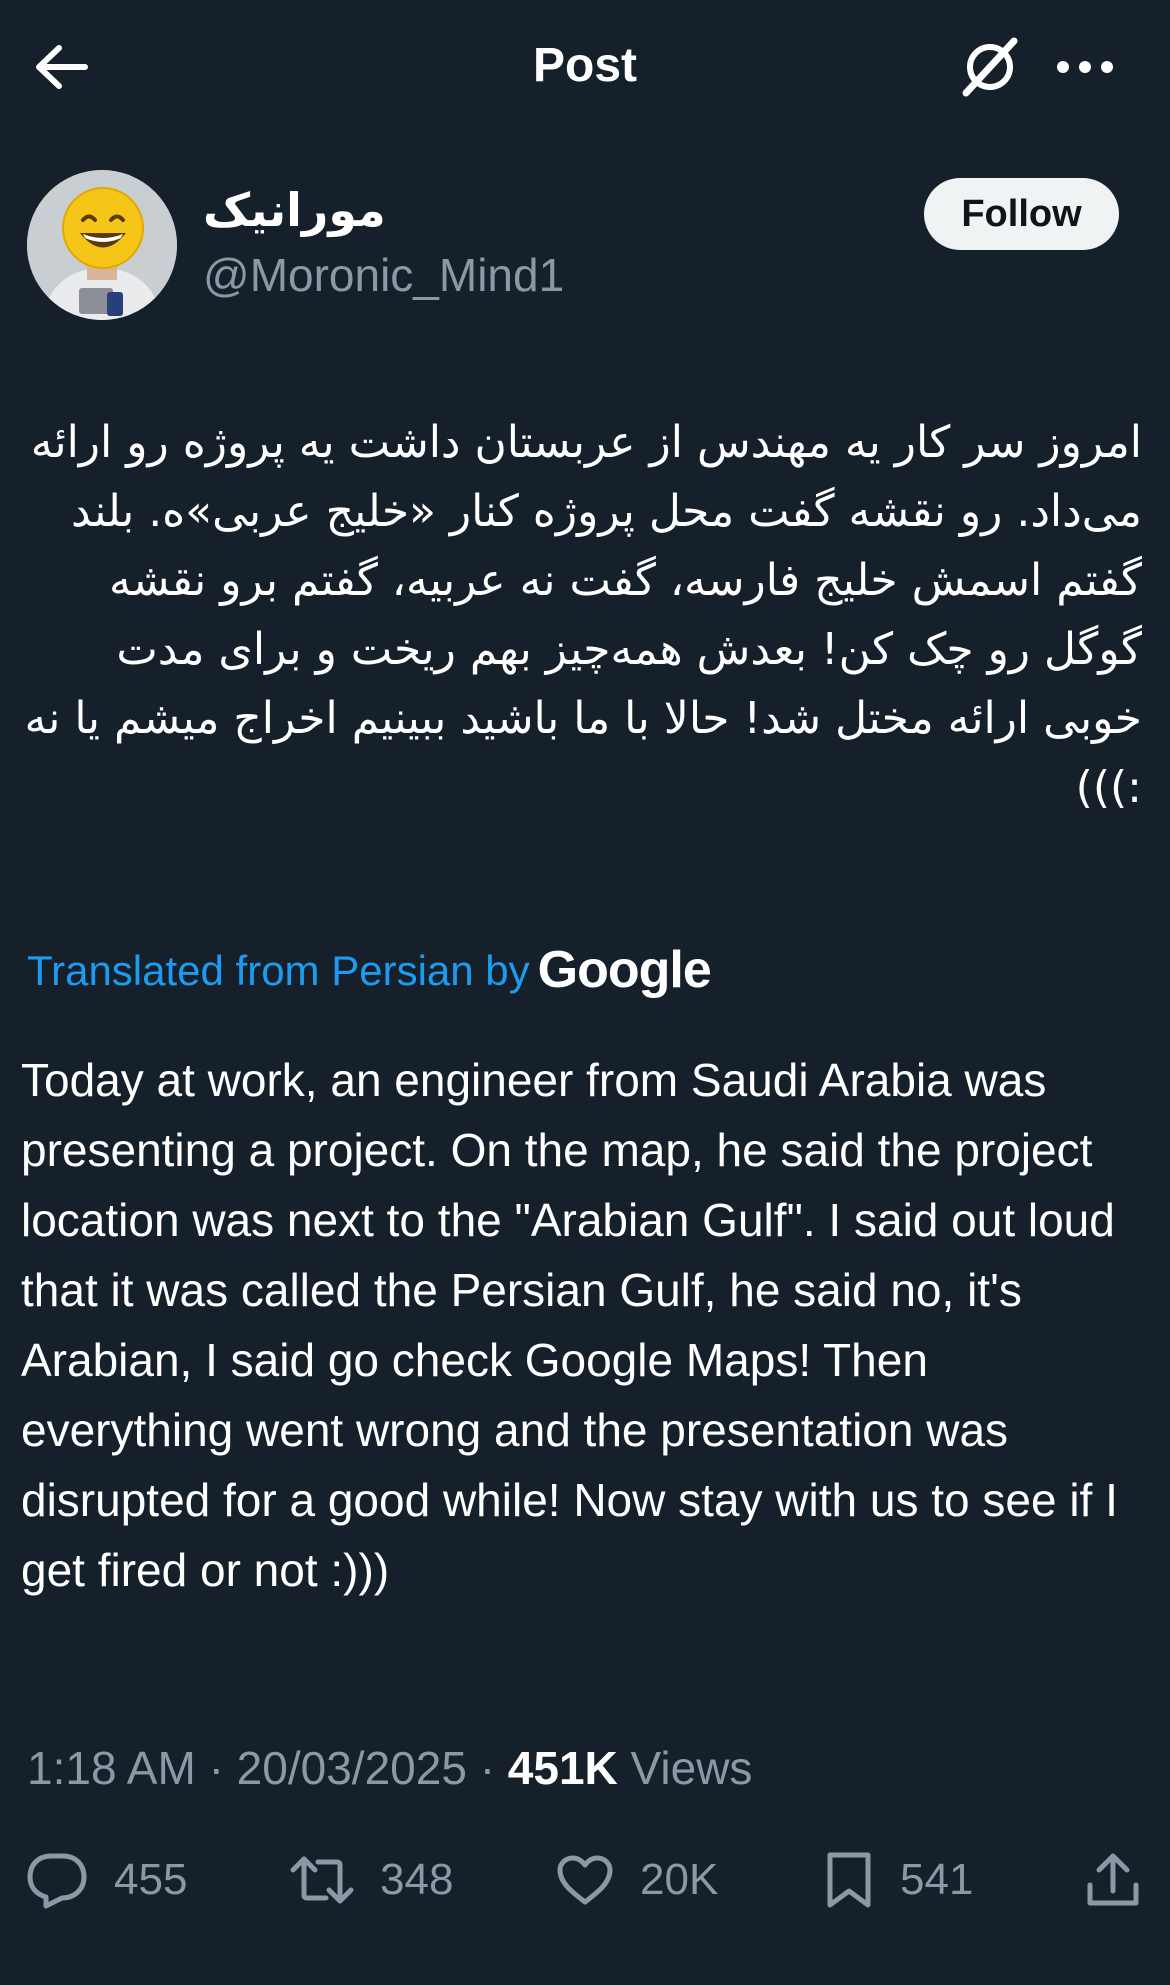 Image resolution: width=1170 pixels, height=1985 pixels. What do you see at coordinates (562, 1768) in the screenshot?
I see `views-count: 451K` at bounding box center [562, 1768].